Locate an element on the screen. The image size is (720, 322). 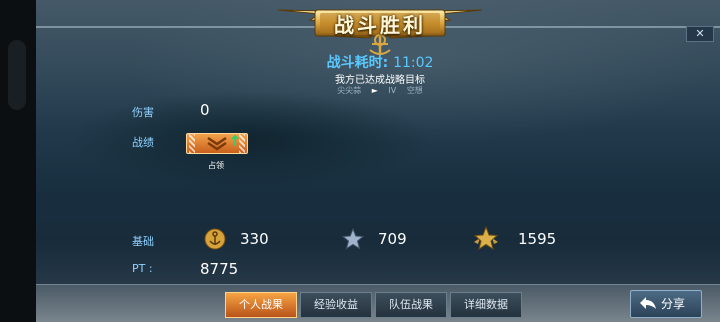
battle-duration: 战斗耗时: 11:02 is located at coordinates (360, 62).